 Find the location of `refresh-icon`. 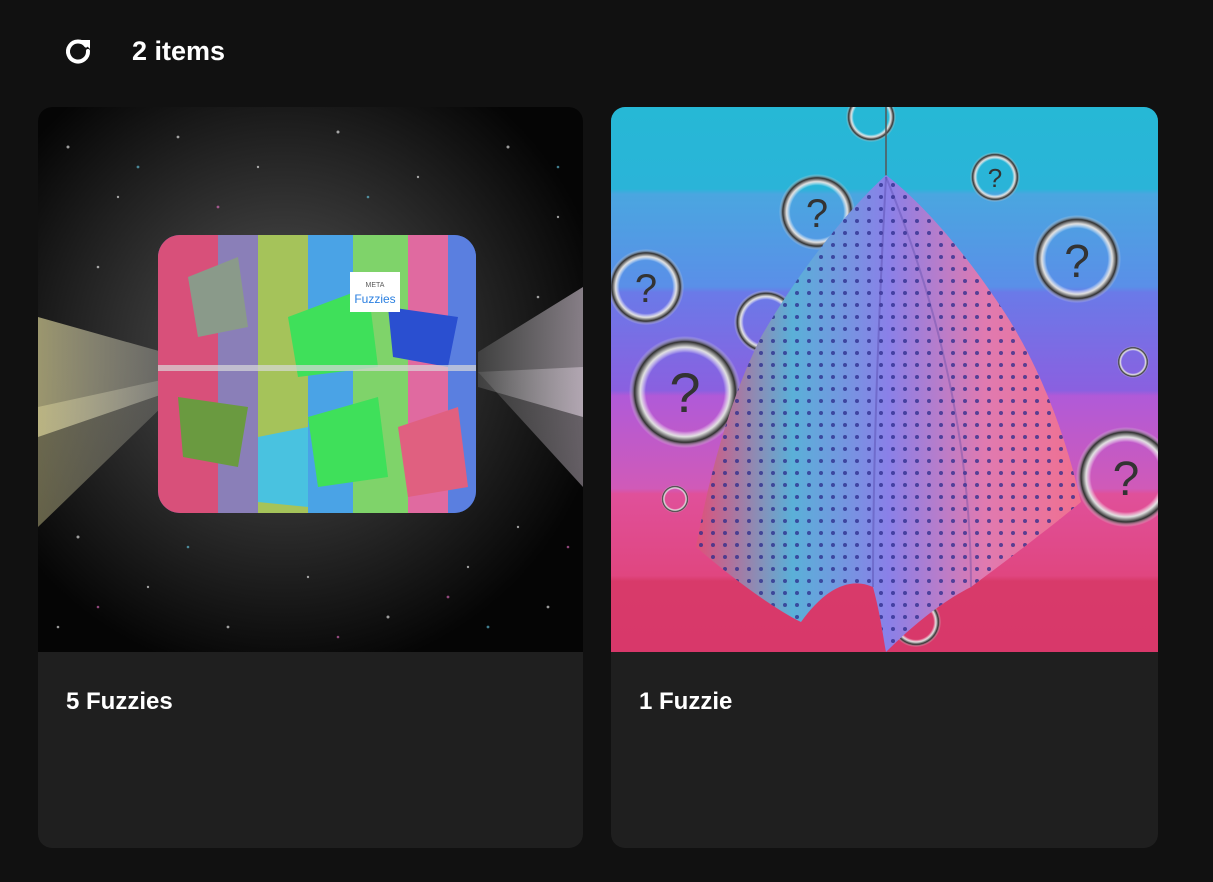

refresh-icon is located at coordinates (78, 51).